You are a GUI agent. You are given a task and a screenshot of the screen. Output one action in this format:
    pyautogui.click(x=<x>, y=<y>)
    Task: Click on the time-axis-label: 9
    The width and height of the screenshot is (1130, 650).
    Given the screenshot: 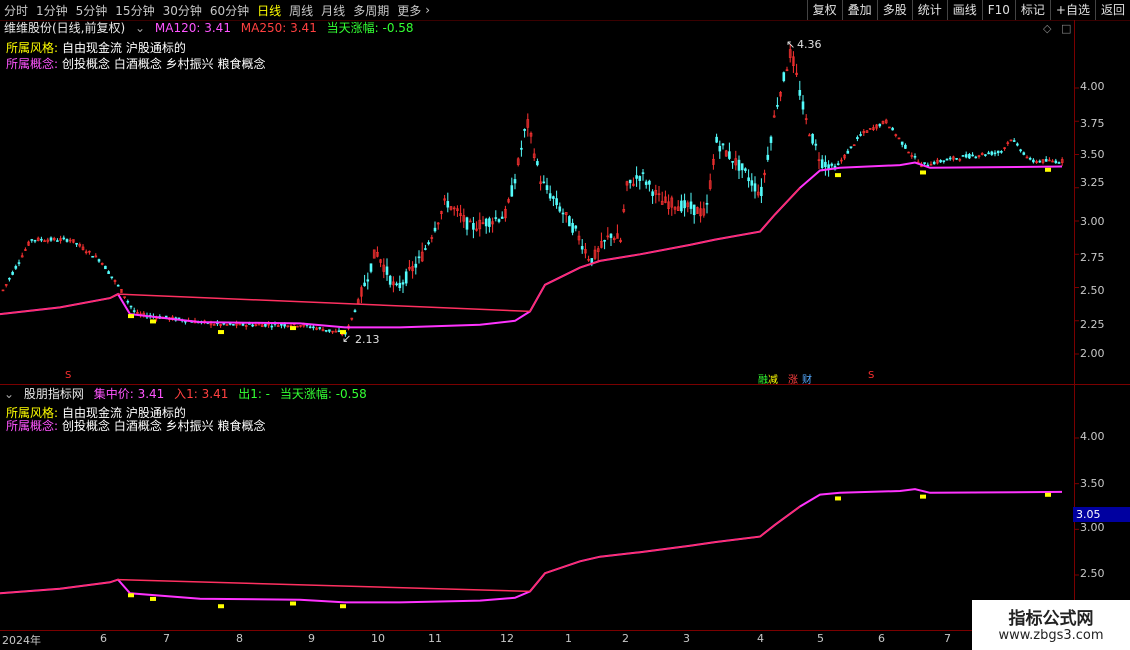 What is the action you would take?
    pyautogui.click(x=311, y=638)
    